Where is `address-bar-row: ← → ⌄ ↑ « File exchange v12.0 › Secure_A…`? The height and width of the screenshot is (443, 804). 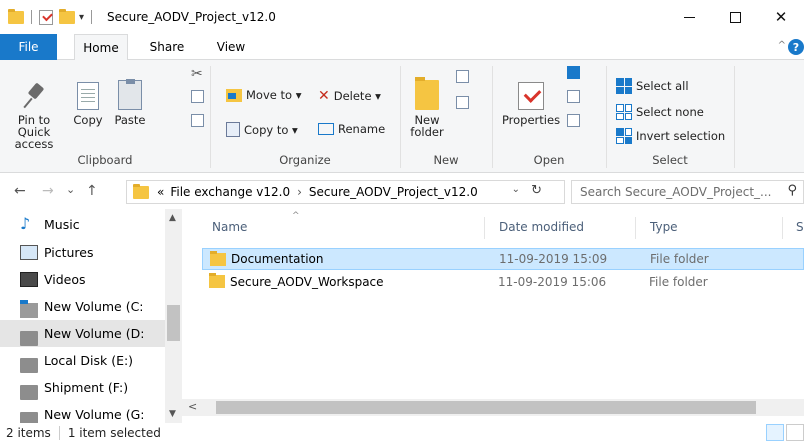
address-bar-row: ← → ⌄ ↑ « File exchange v12.0 › Secure_A… is located at coordinates (402, 191).